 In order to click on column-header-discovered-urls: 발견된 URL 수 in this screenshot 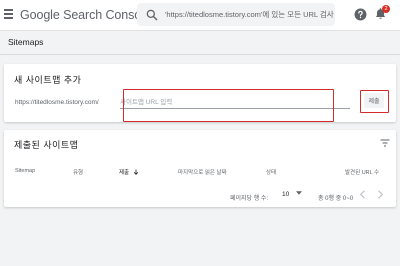, I will do `click(362, 172)`.